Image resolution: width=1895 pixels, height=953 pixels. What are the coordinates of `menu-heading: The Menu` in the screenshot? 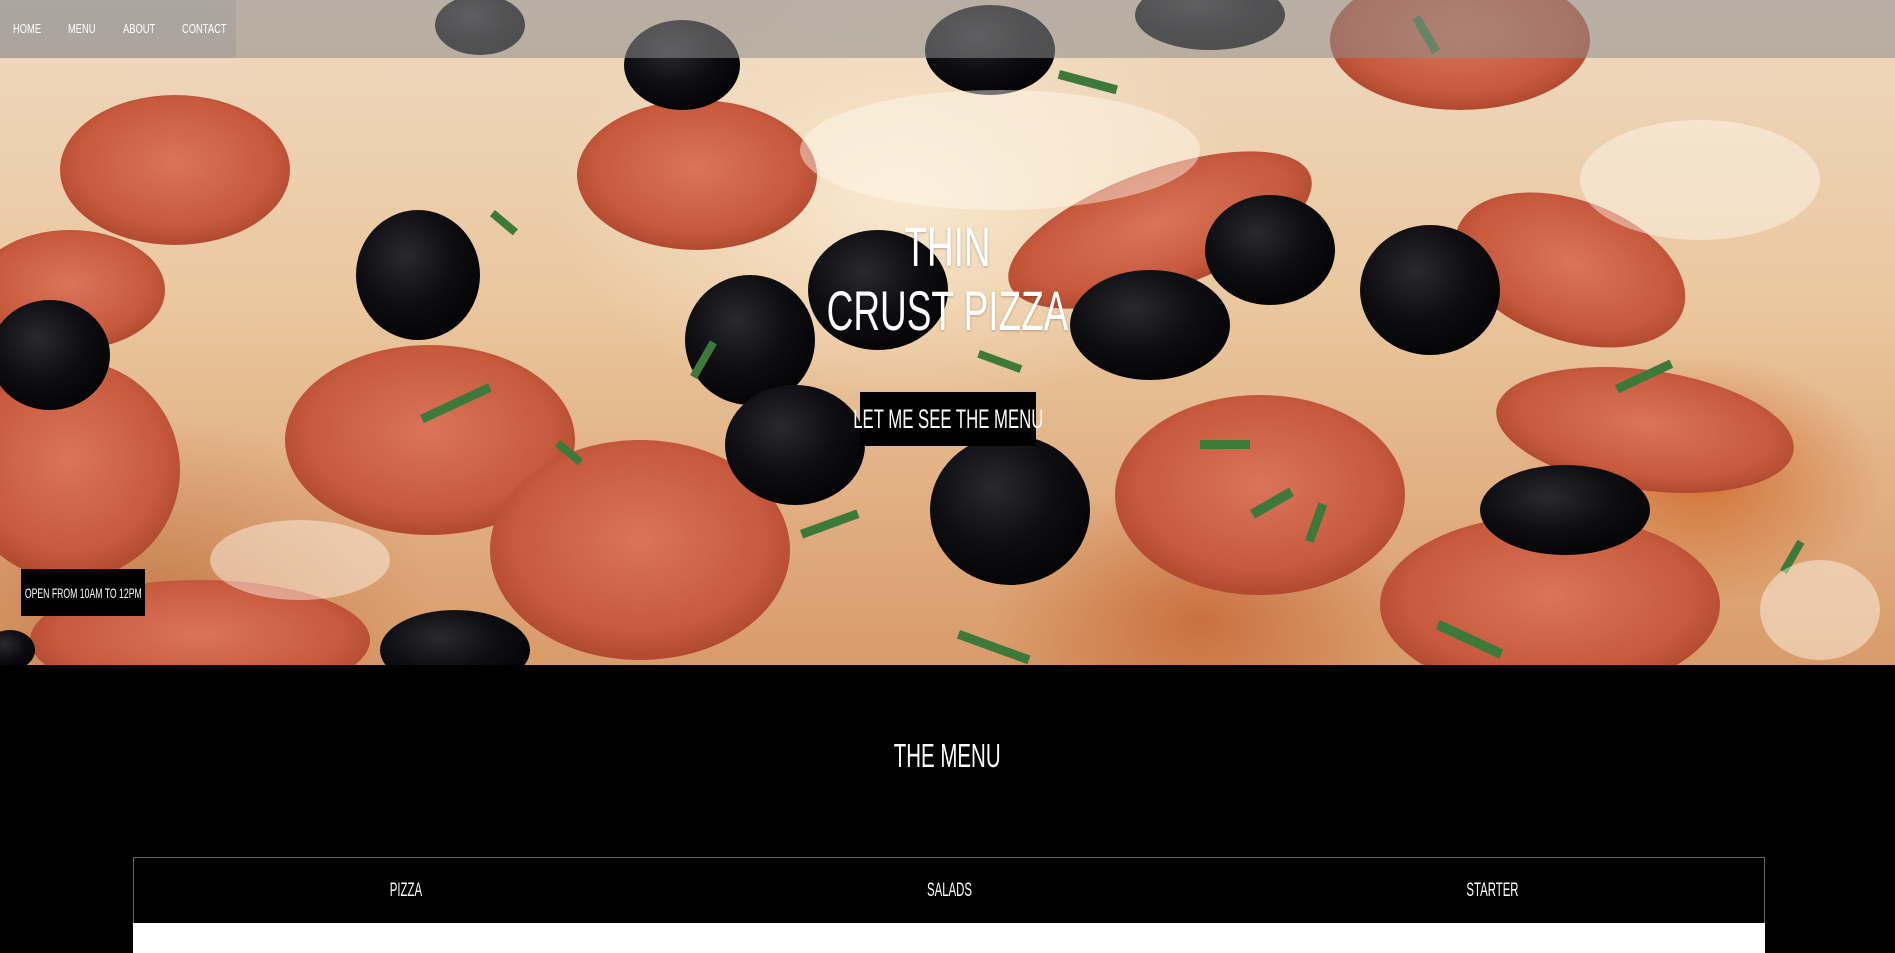 It's located at (947, 756).